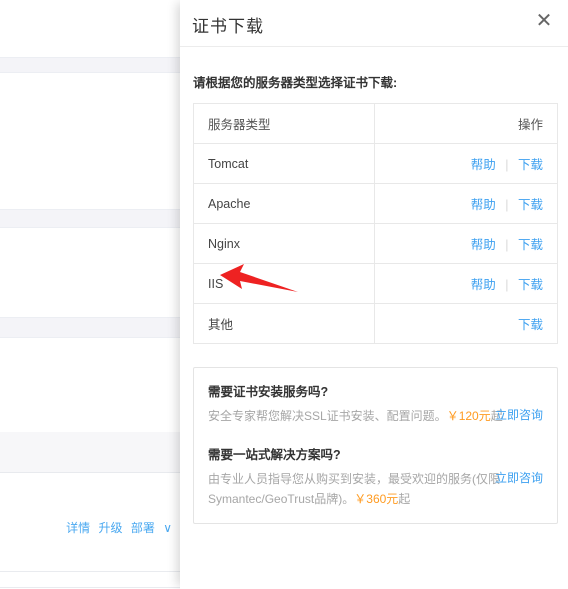  I want to click on background-panel, so click(90, 452).